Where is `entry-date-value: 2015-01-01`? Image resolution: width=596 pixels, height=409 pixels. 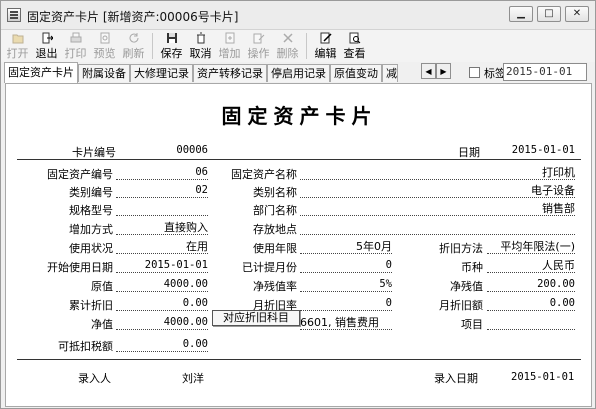 entry-date-value: 2015-01-01 is located at coordinates (543, 377).